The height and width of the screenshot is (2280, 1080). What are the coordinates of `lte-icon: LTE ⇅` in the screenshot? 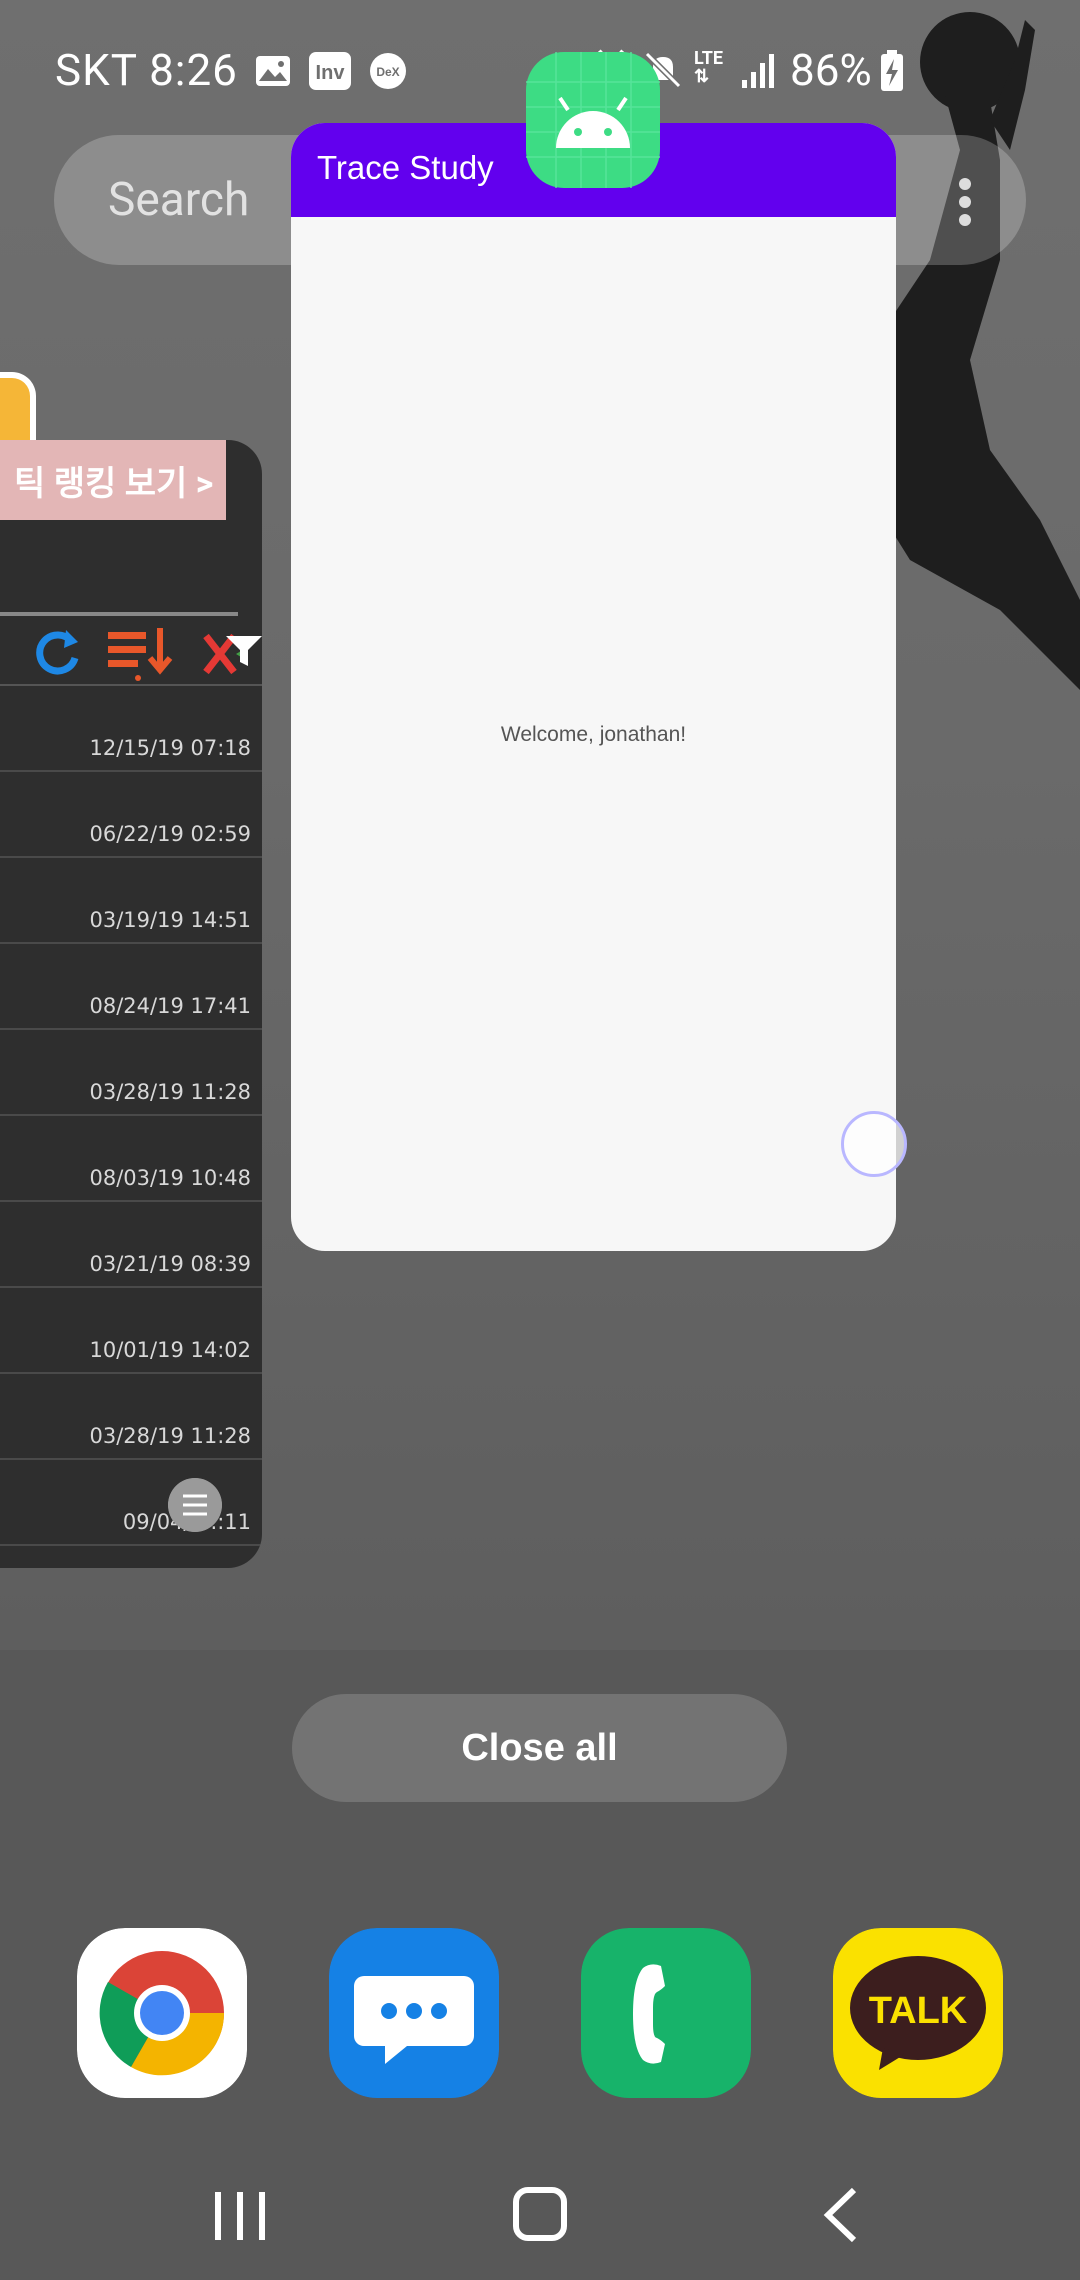 It's located at (714, 72).